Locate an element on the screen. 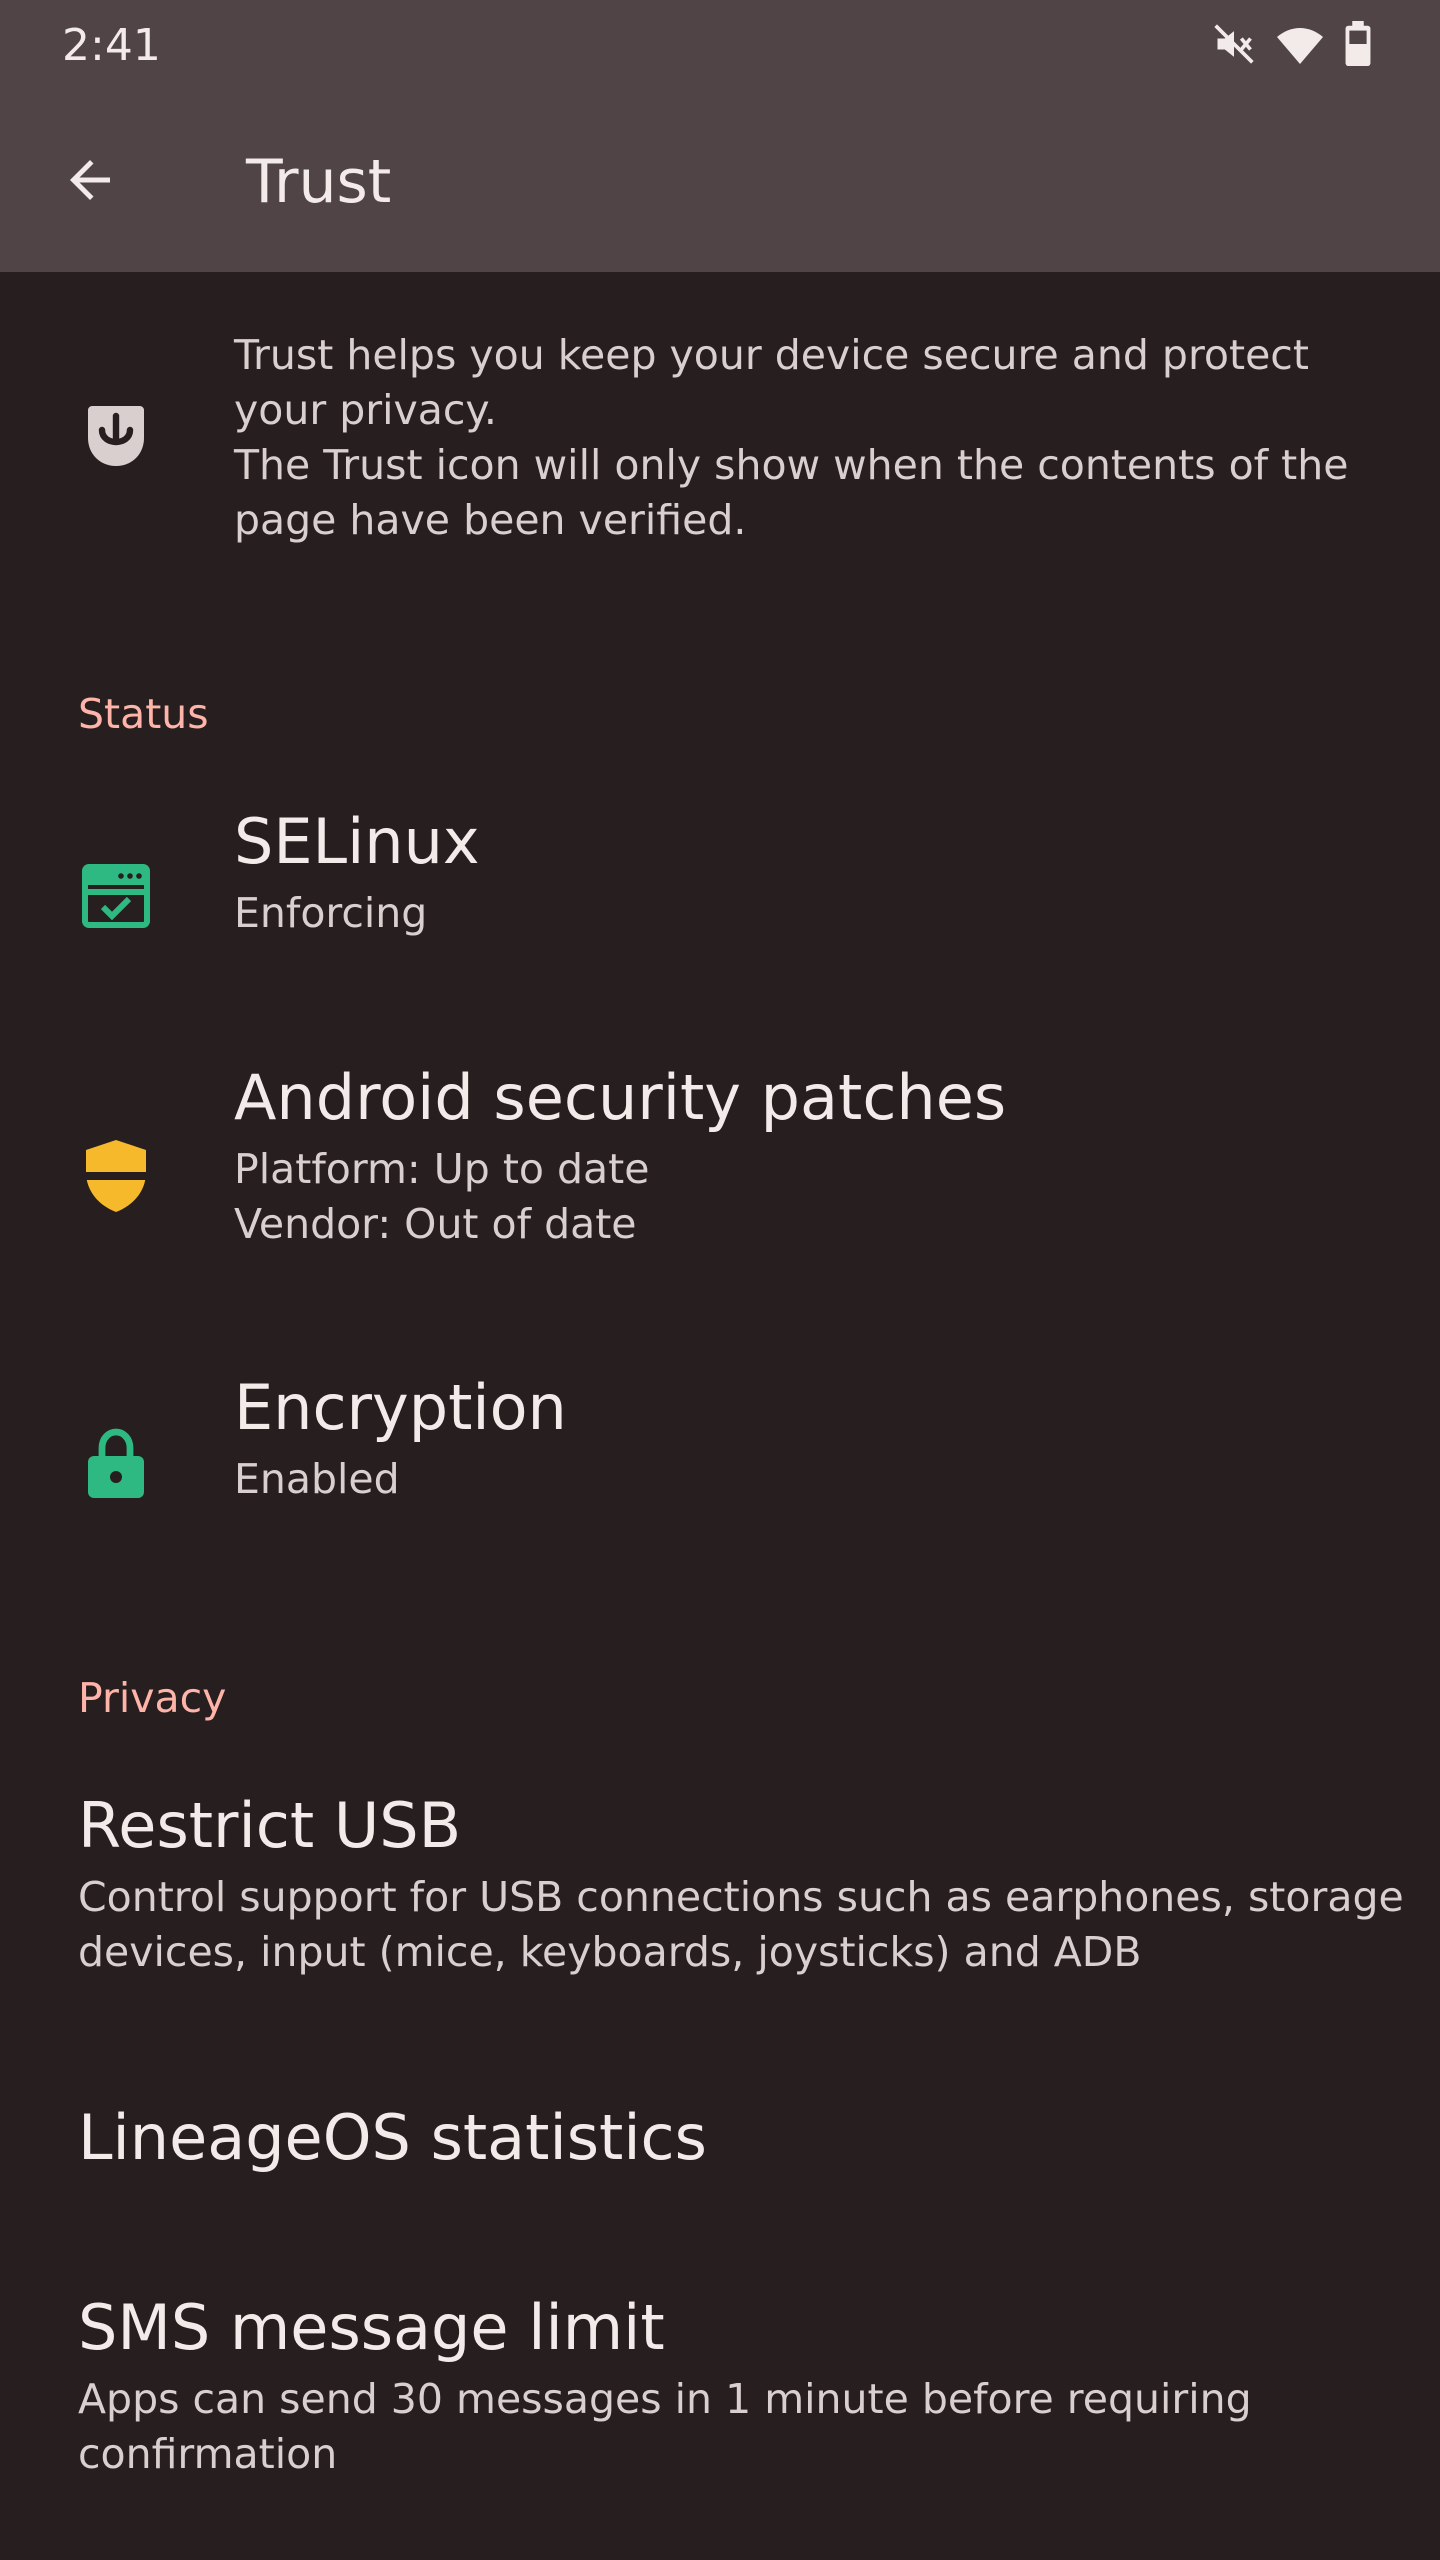  app-bar: Trust is located at coordinates (720, 182).